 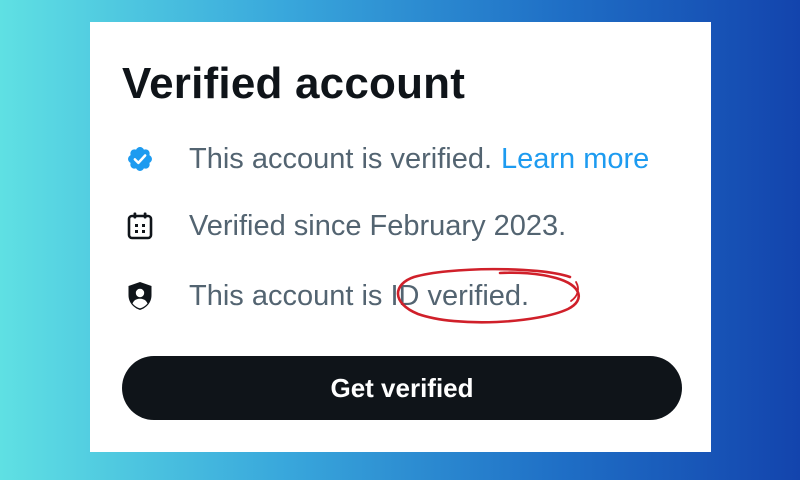 I want to click on card-title: Verified account, so click(x=294, y=83).